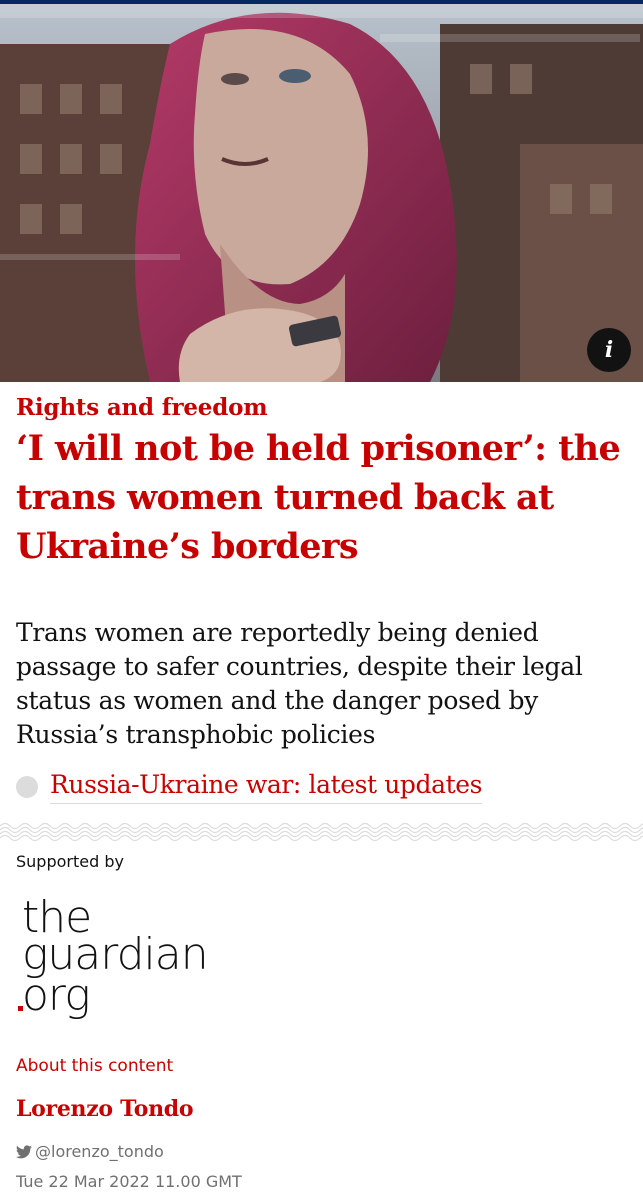 This screenshot has height=1200, width=643. What do you see at coordinates (129, 1181) in the screenshot?
I see `publish-date: Tue 22 Mar 2022 11.00 GMT` at bounding box center [129, 1181].